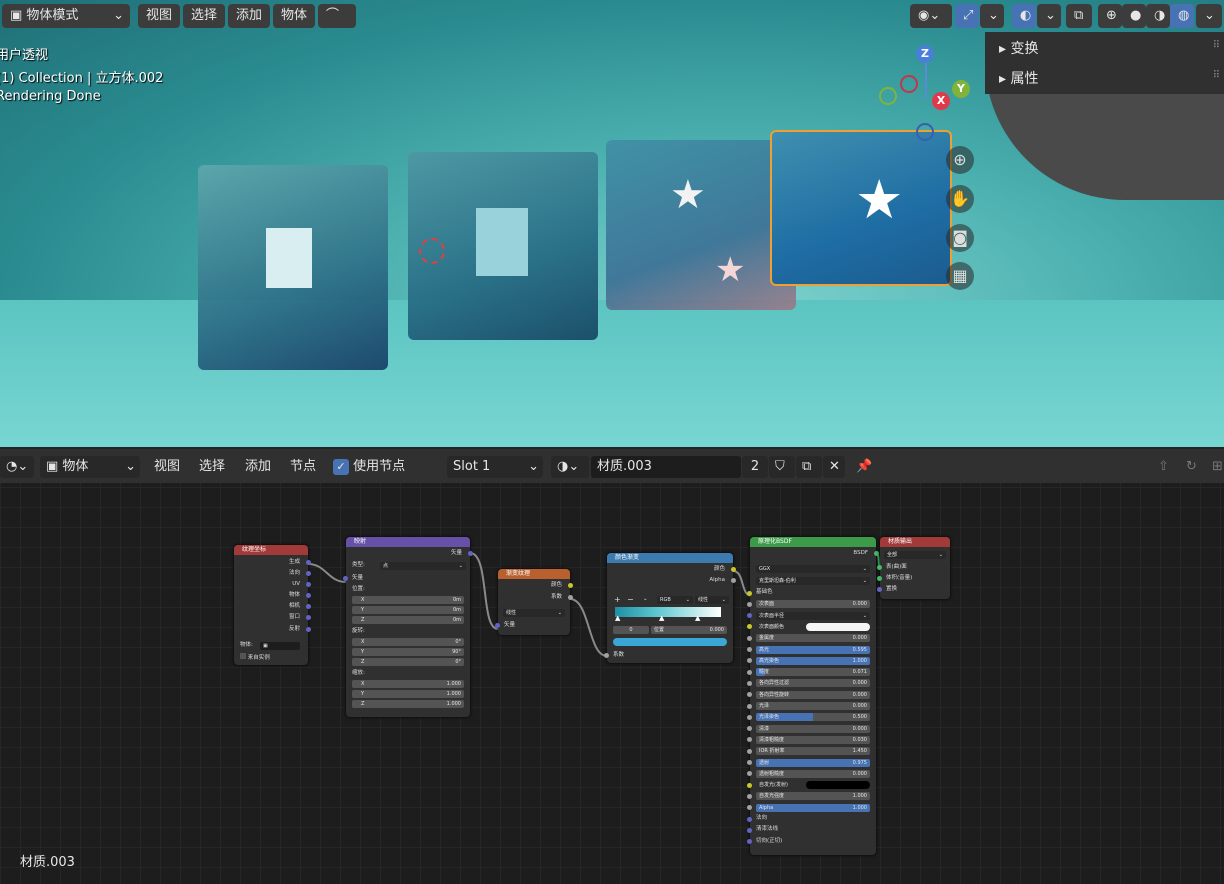 Image resolution: width=1224 pixels, height=884 pixels. I want to click on remove-stop-icon: −, so click(630, 599).